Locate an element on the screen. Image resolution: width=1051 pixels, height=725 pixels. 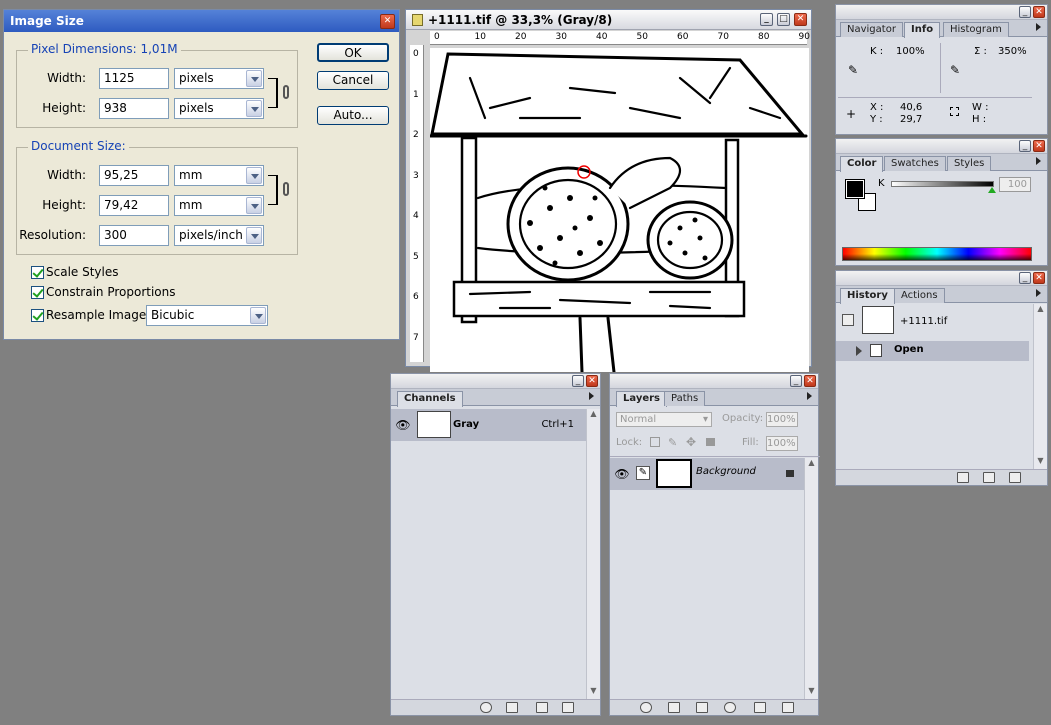
color-ramp is located at coordinates (937, 254).